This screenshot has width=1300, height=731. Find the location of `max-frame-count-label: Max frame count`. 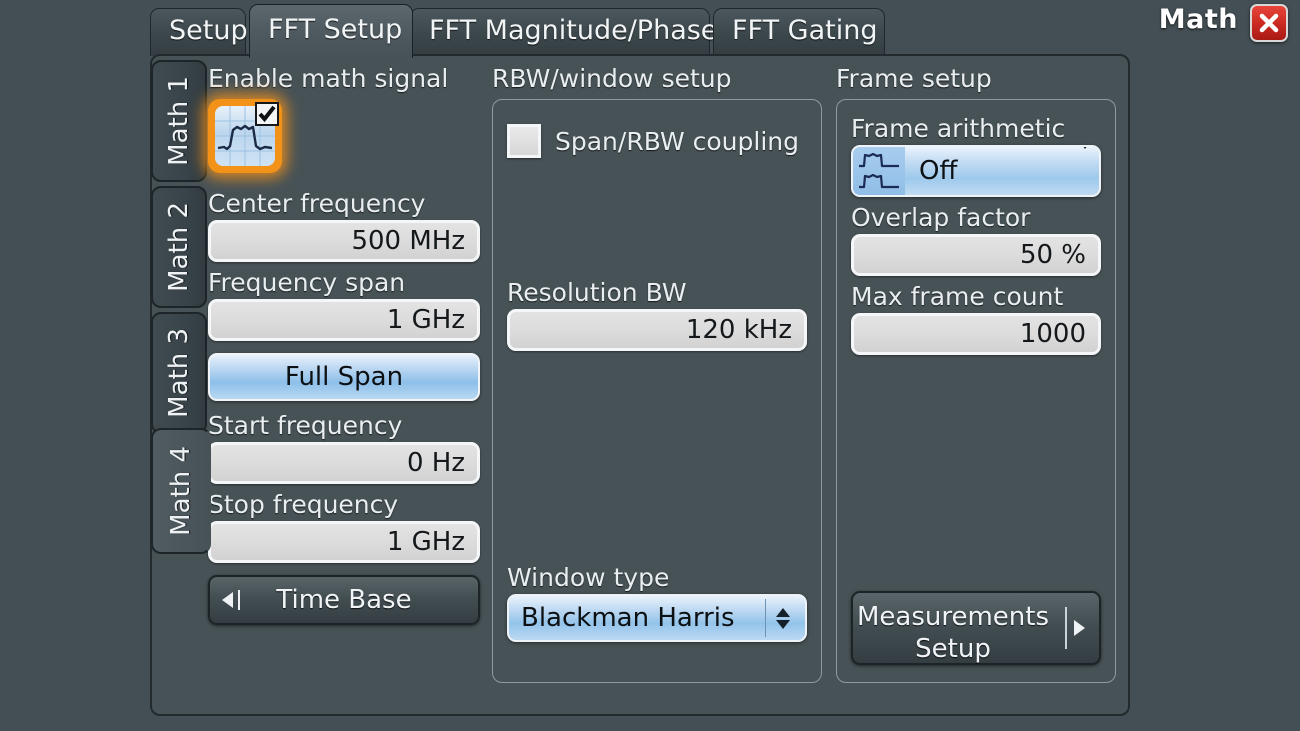

max-frame-count-label: Max frame count is located at coordinates (957, 296).